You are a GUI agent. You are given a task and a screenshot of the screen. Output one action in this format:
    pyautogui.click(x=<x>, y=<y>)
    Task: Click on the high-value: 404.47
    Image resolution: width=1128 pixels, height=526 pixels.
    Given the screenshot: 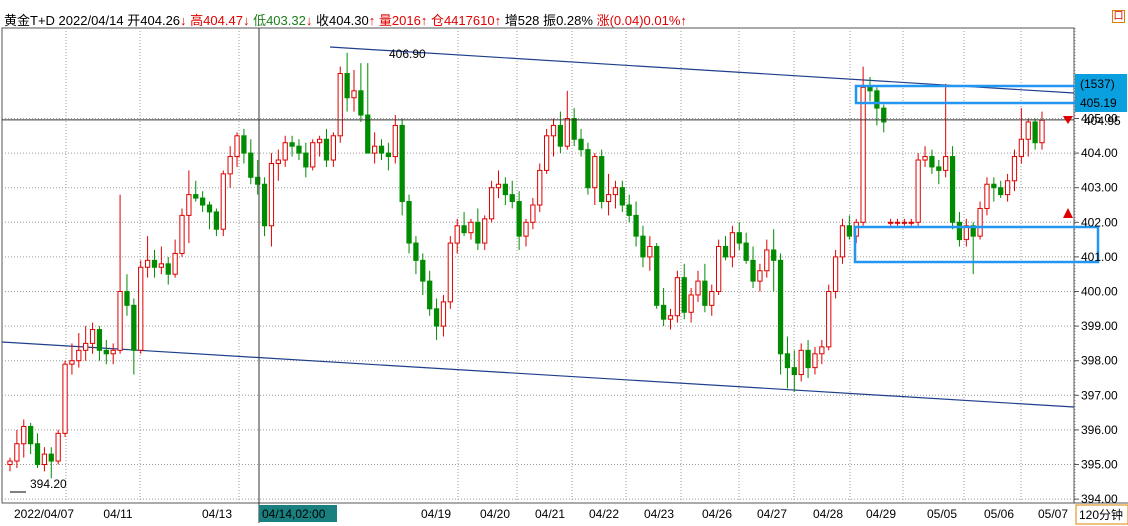 What is the action you would take?
    pyautogui.click(x=223, y=20)
    